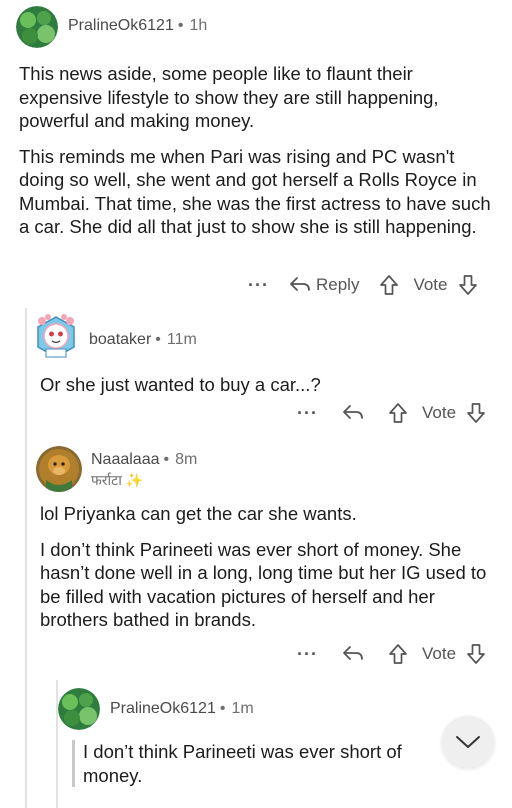  I want to click on comment-meta: PralineOk6121 • 1m, so click(182, 709).